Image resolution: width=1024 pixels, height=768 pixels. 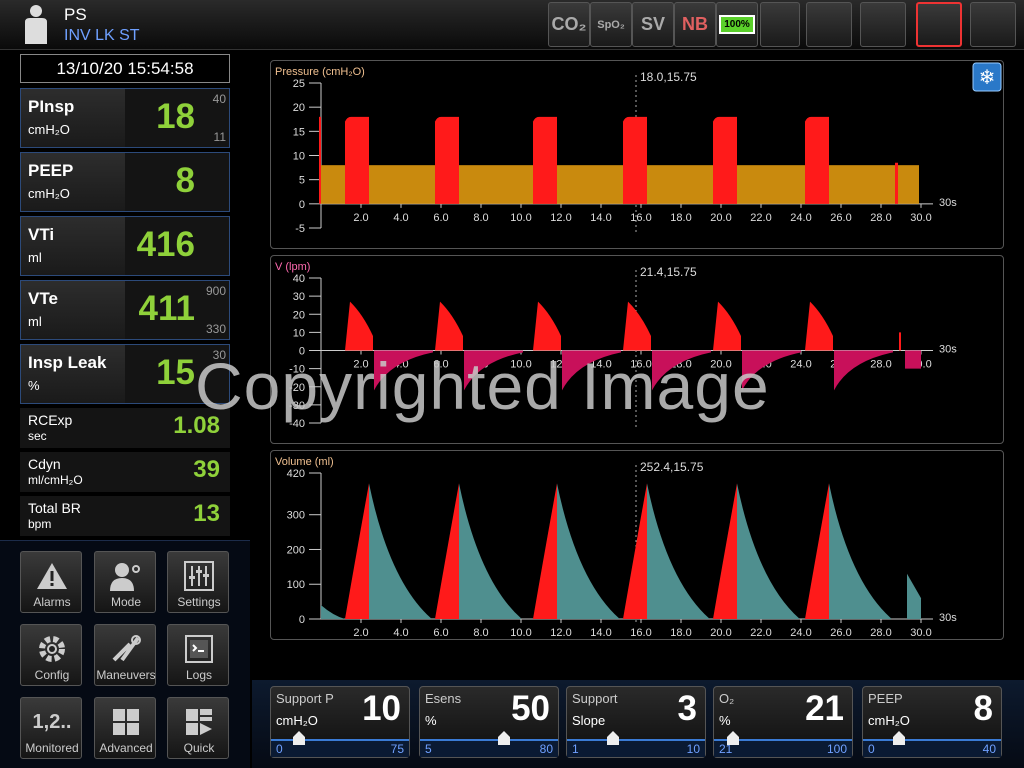 I want to click on alarms-button: Alarms, so click(x=51, y=582).